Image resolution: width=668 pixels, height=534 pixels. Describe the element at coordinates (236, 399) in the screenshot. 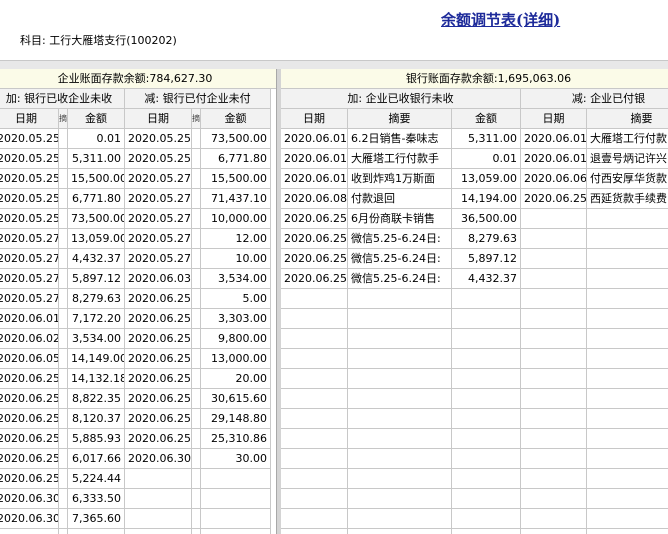

I see `paid-amount-cell: 30,615.60` at that location.